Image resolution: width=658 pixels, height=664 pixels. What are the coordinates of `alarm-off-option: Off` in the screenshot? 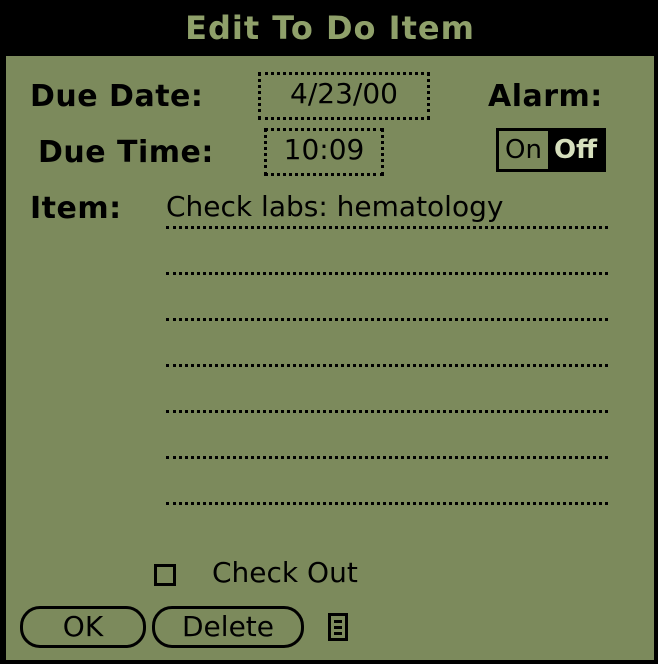 It's located at (575, 150).